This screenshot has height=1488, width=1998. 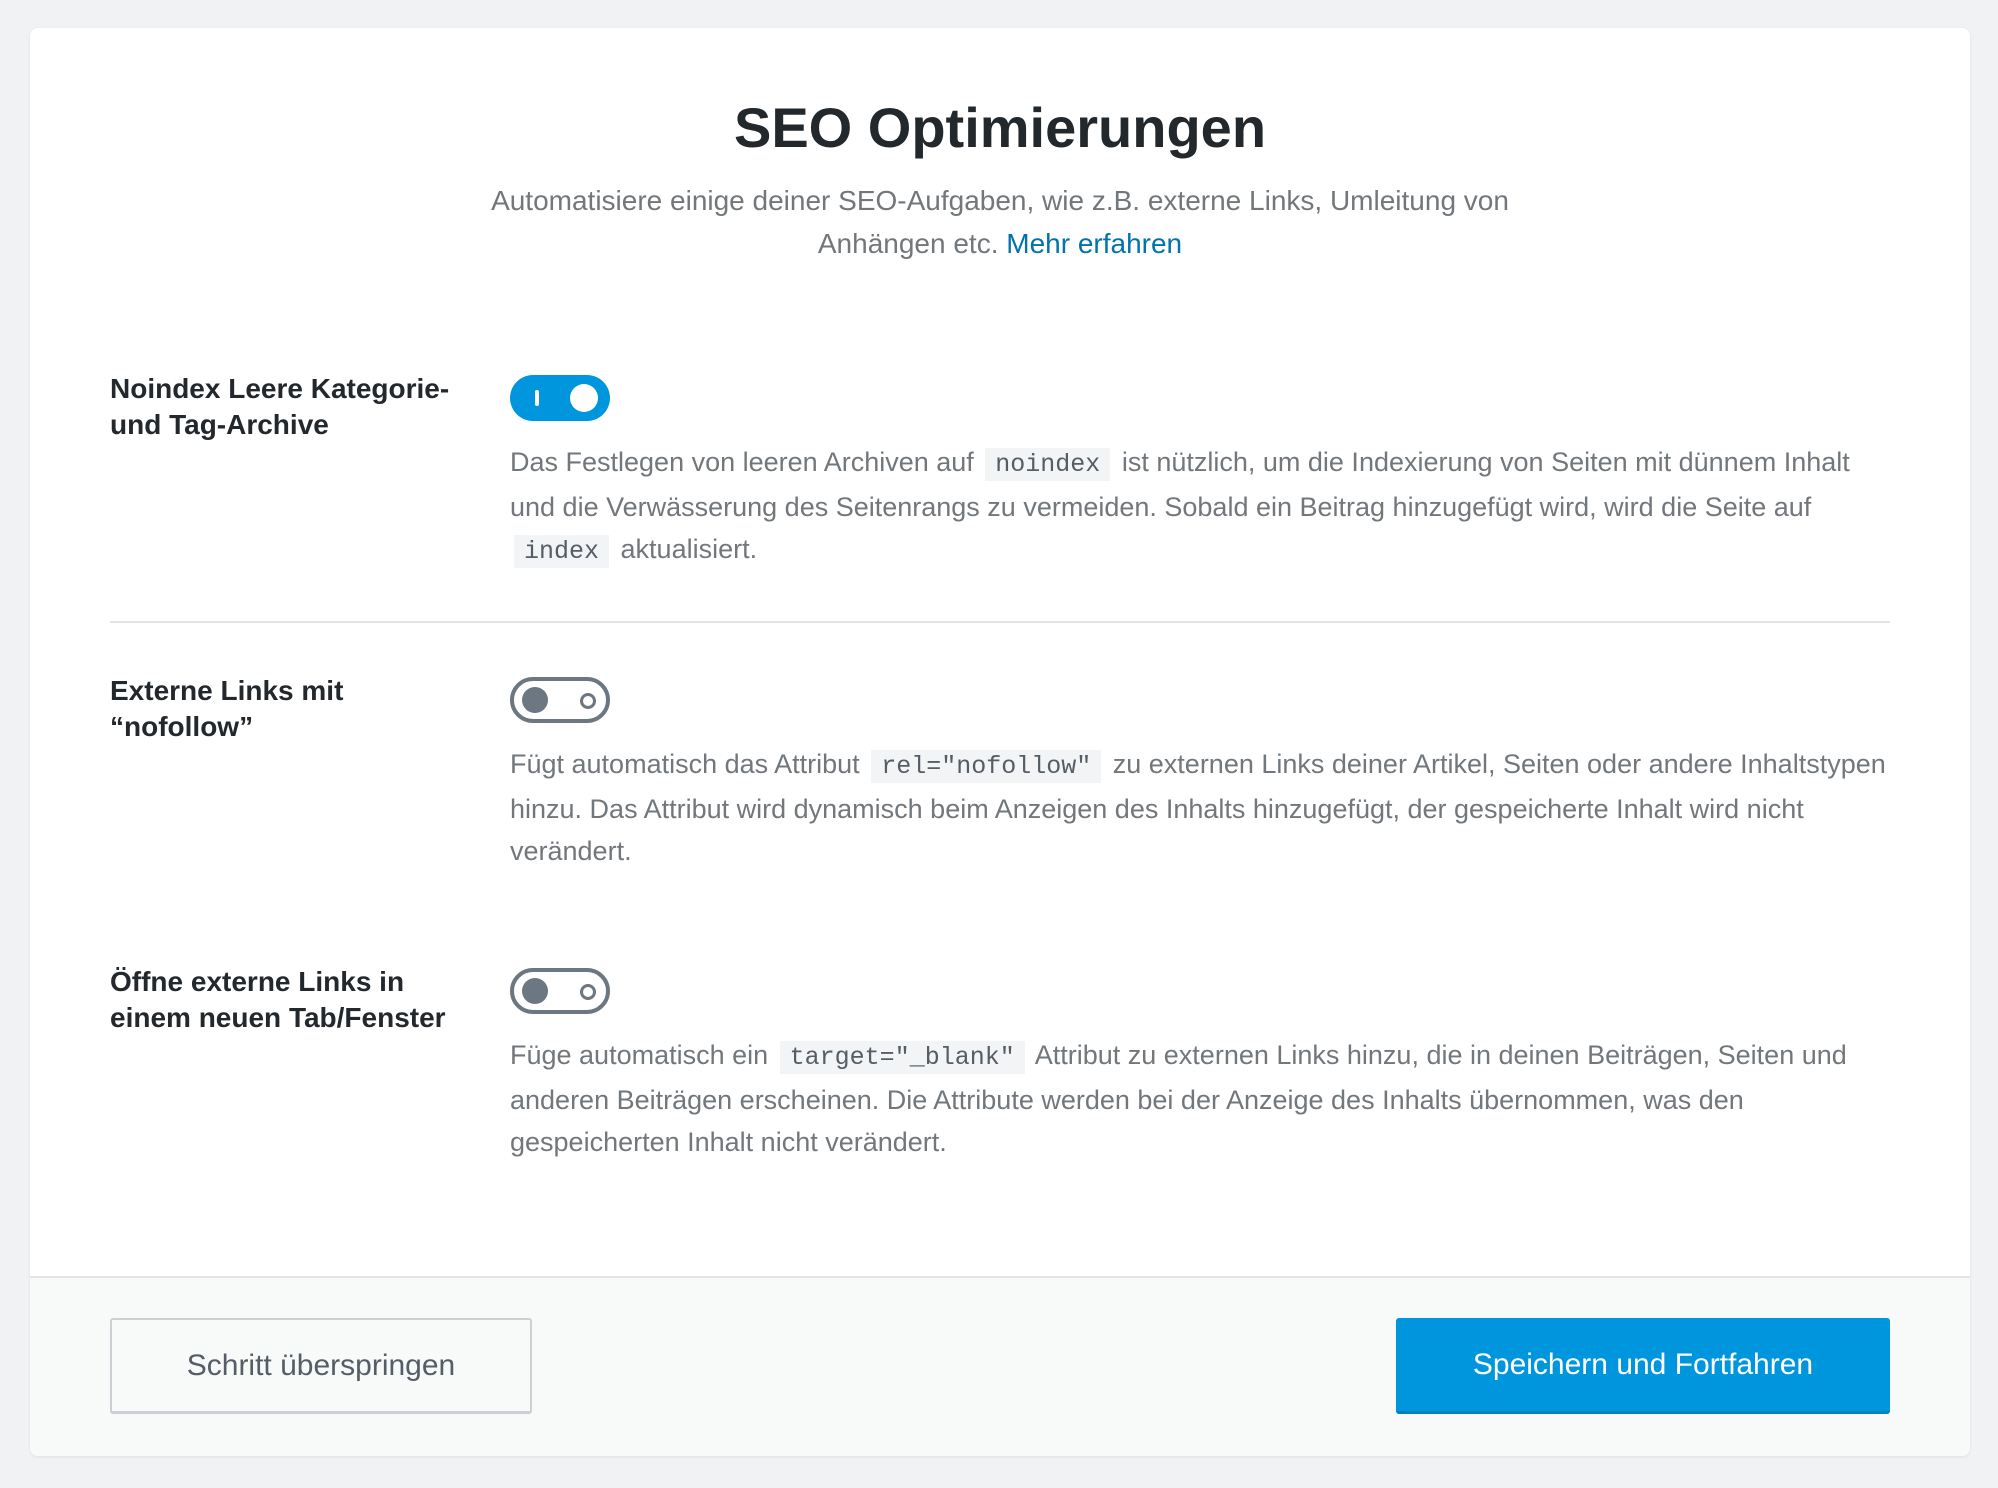 I want to click on new-tab-toggle, so click(x=560, y=991).